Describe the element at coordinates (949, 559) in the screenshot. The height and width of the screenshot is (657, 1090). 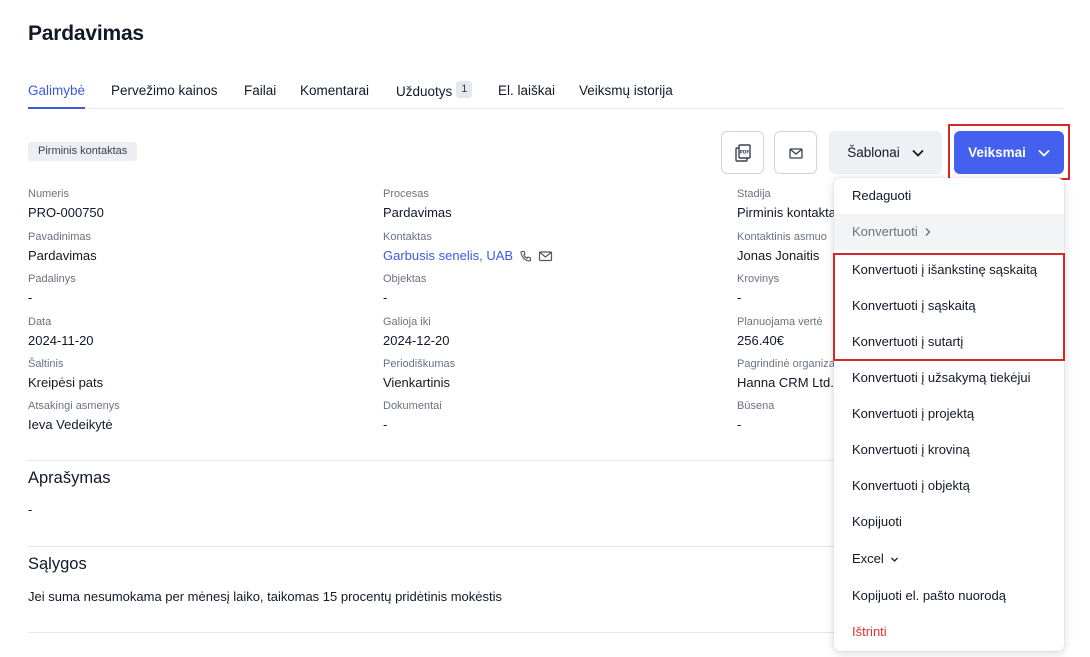
I see `menu-item-excel: Excel` at that location.